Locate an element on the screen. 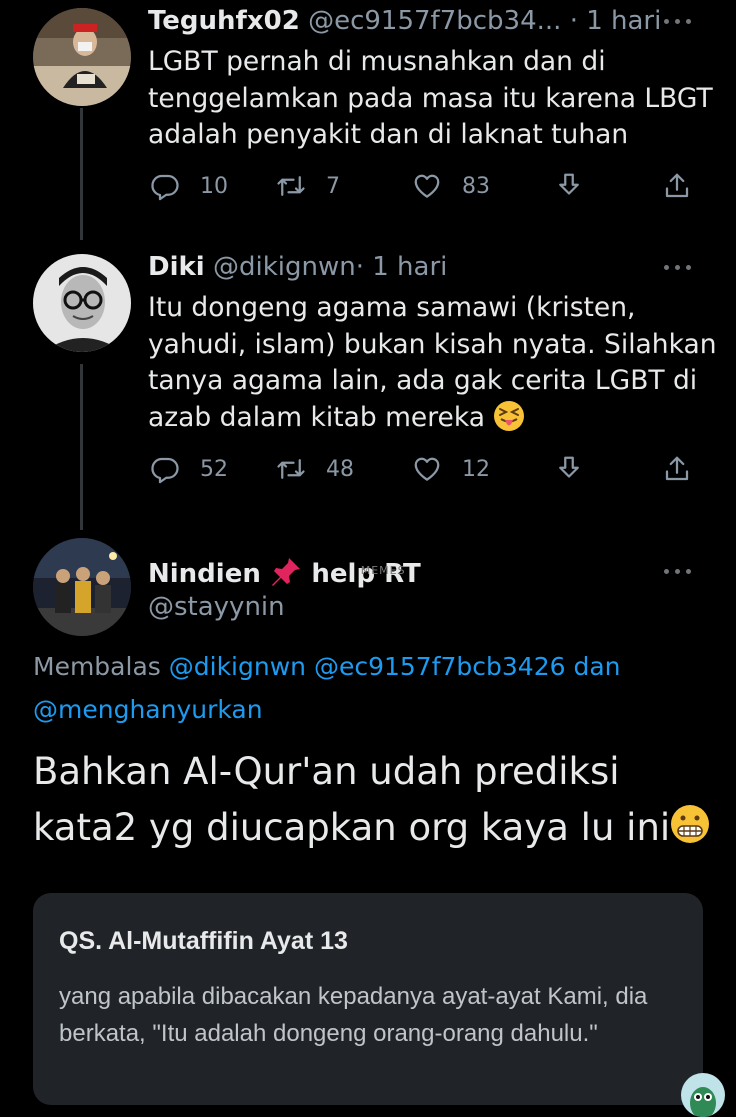  watermark: MEMES is located at coordinates (383, 570).